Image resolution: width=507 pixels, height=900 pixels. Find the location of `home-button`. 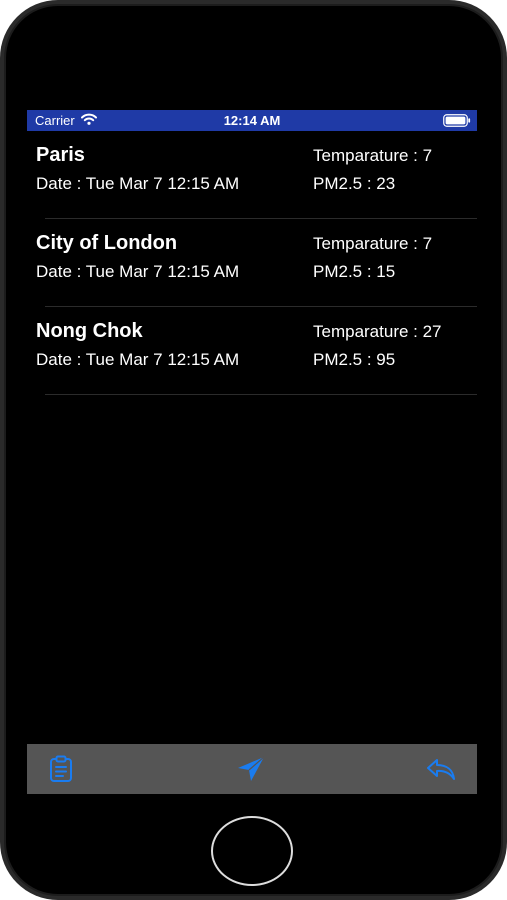

home-button is located at coordinates (252, 851).